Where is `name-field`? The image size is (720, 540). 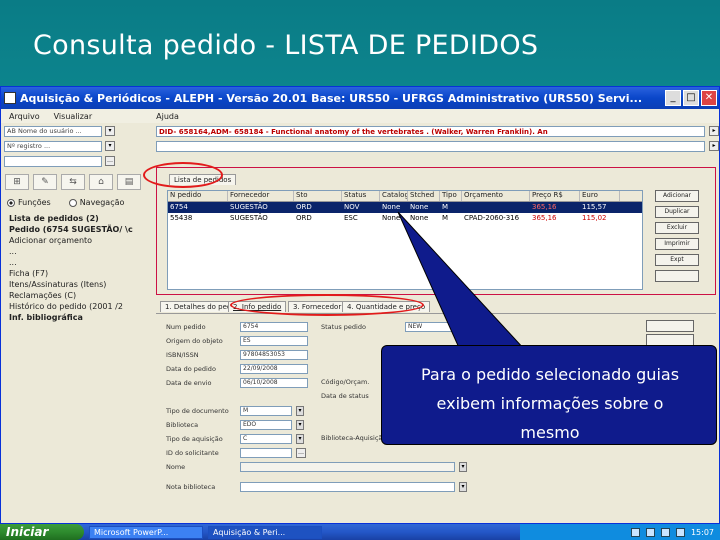 name-field is located at coordinates (347, 467).